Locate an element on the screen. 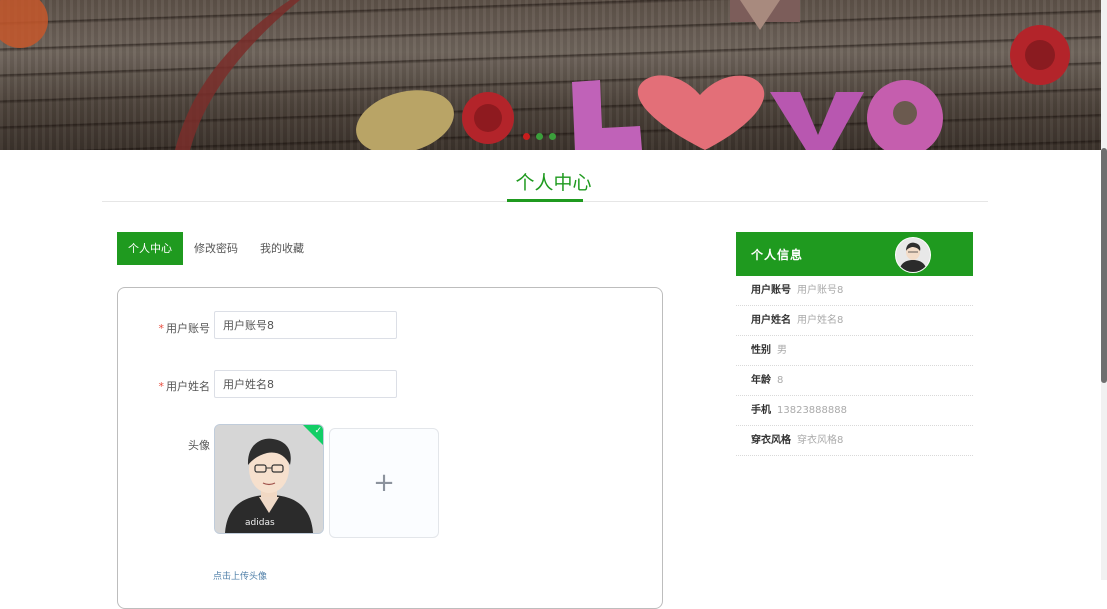 The height and width of the screenshot is (609, 1107). profile-tabs: 个人中心 修改密码 我的收藏 is located at coordinates (216, 248).